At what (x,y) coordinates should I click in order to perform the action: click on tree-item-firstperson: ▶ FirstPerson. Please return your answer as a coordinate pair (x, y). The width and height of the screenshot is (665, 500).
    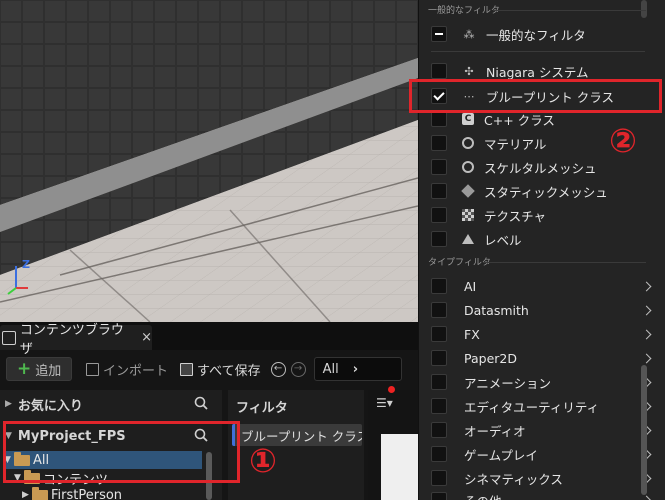
    Looking at the image, I should click on (121, 493).